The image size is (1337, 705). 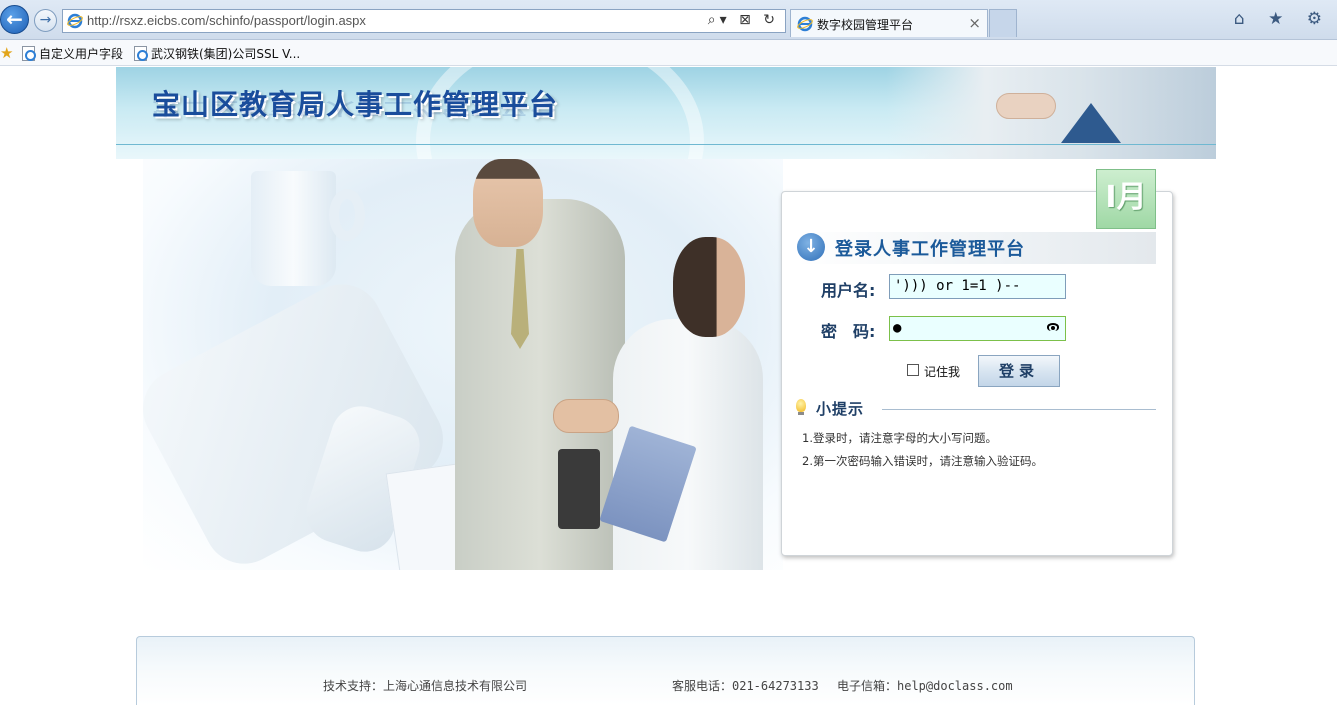 What do you see at coordinates (1019, 409) in the screenshot?
I see `tips-divider` at bounding box center [1019, 409].